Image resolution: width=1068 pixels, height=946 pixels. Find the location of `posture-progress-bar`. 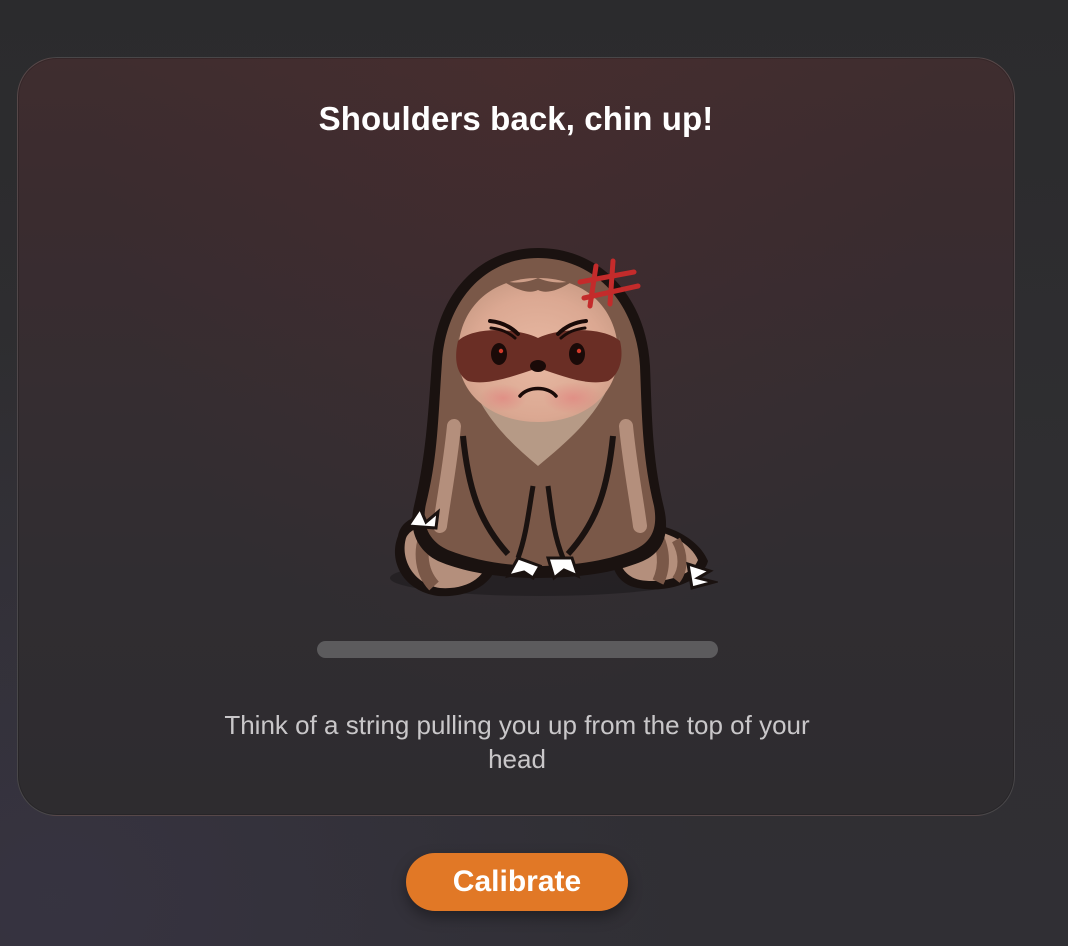

posture-progress-bar is located at coordinates (517, 649).